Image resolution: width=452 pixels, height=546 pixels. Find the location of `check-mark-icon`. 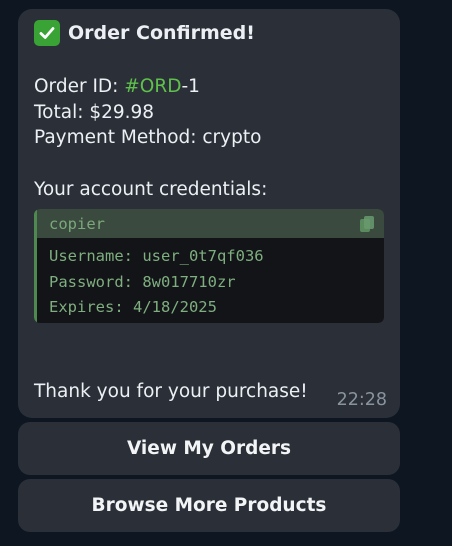

check-mark-icon is located at coordinates (47, 33).